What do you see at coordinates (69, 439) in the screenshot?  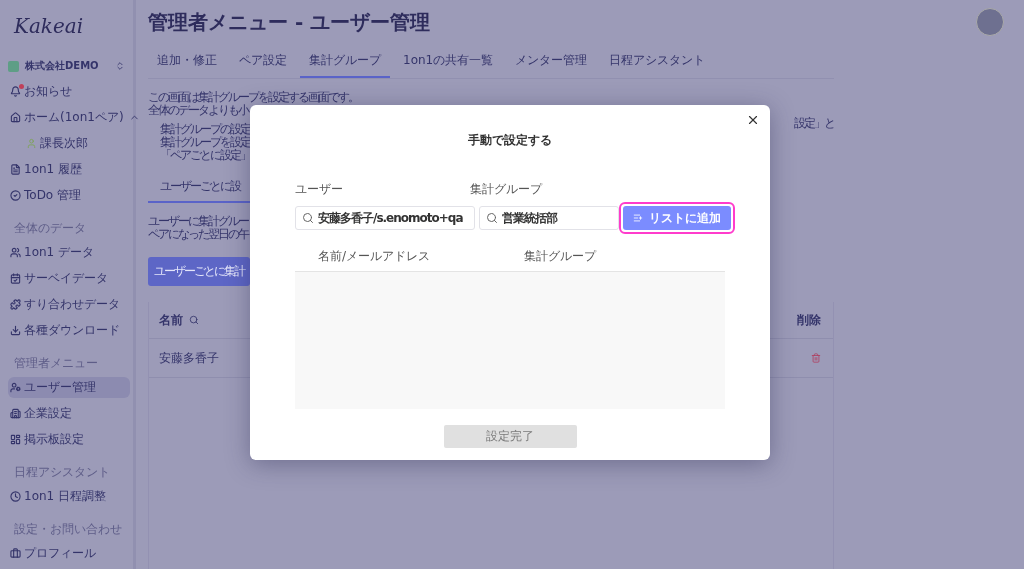 I see `sidebar-item: 掲示板設定` at bounding box center [69, 439].